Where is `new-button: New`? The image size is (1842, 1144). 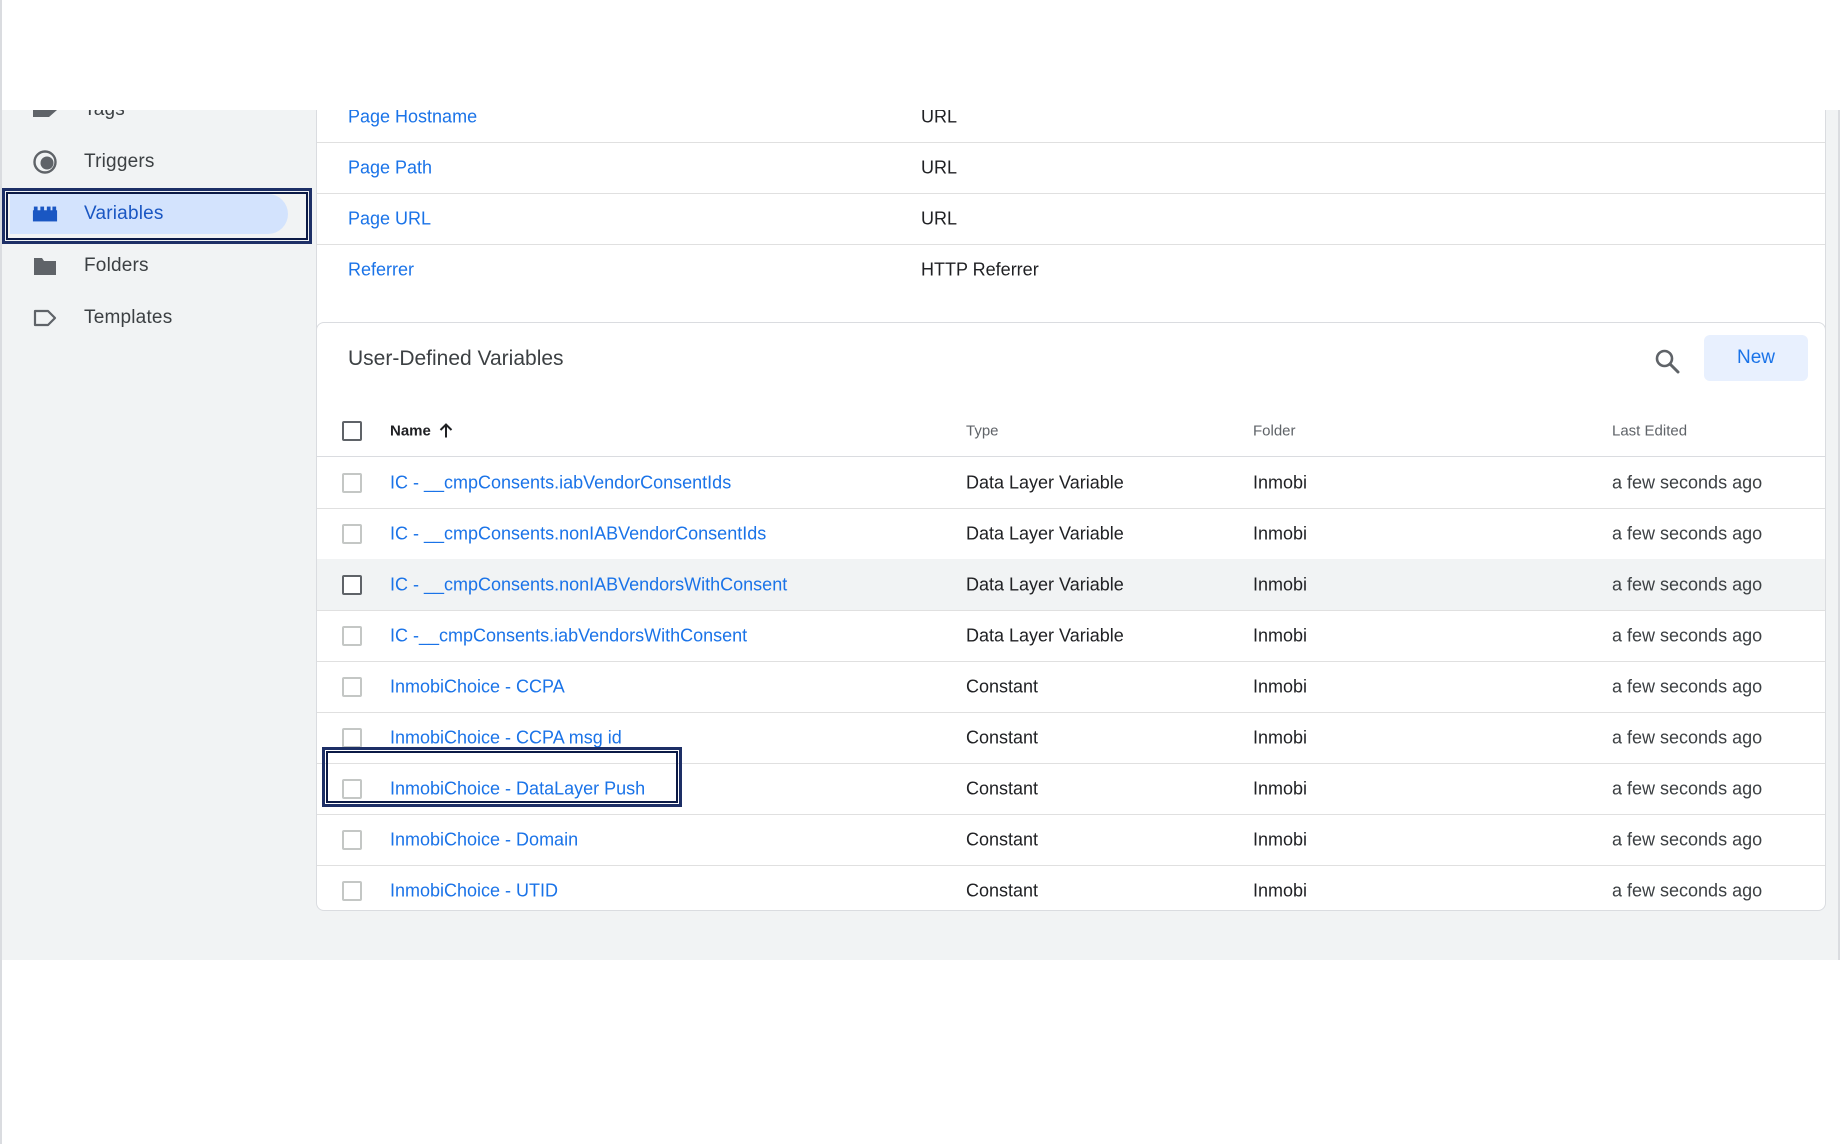
new-button: New is located at coordinates (1756, 358).